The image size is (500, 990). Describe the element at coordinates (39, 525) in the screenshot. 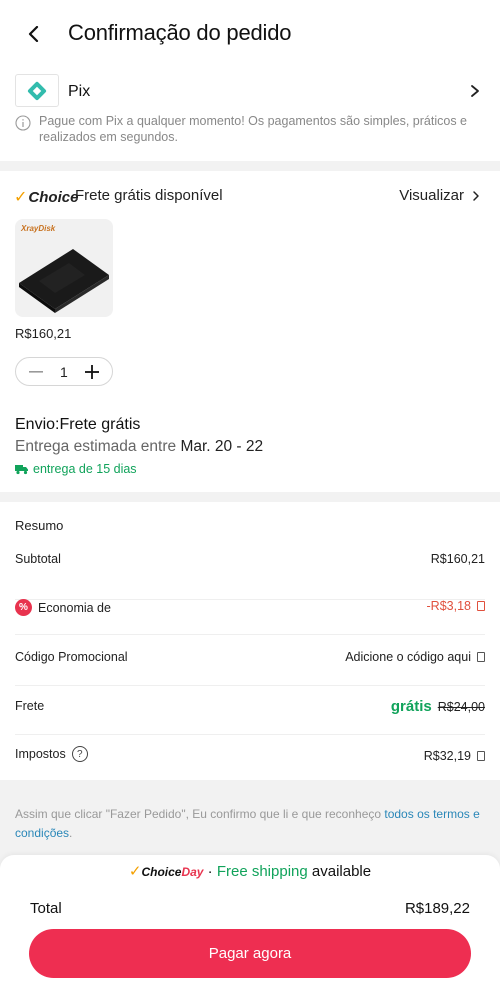

I see `summary-title: Resumo` at that location.